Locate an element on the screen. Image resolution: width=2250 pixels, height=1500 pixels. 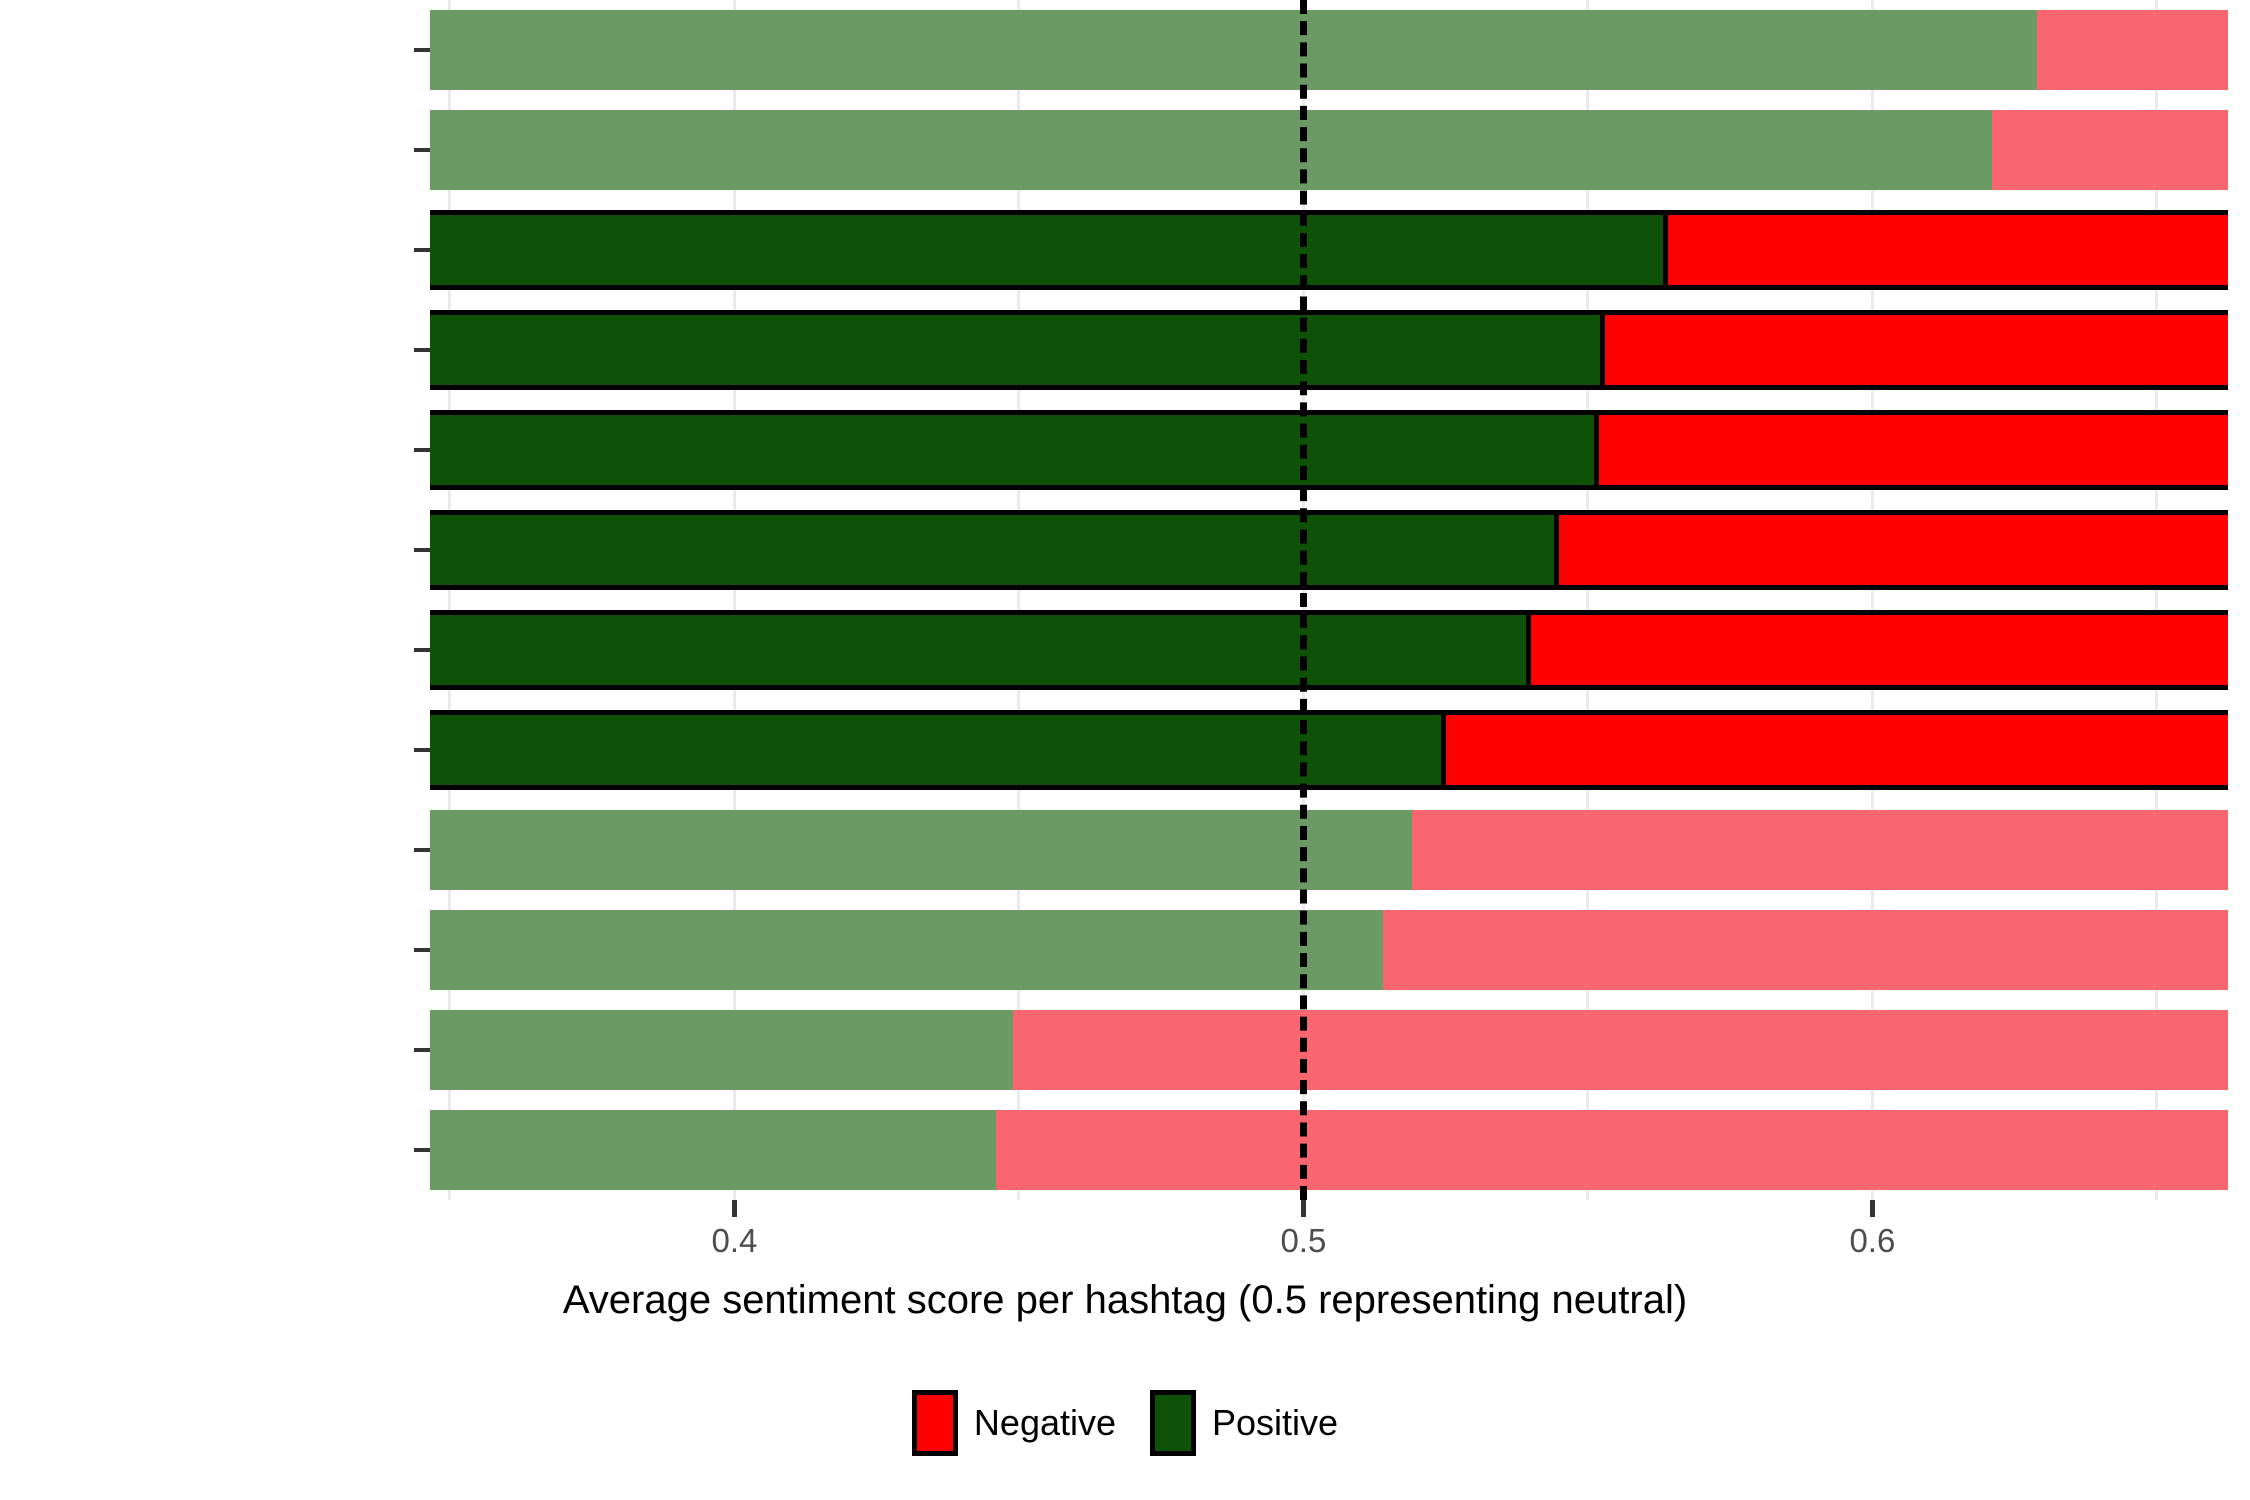
x-axis-tick-label: 0.5 is located at coordinates (1303, 1240).